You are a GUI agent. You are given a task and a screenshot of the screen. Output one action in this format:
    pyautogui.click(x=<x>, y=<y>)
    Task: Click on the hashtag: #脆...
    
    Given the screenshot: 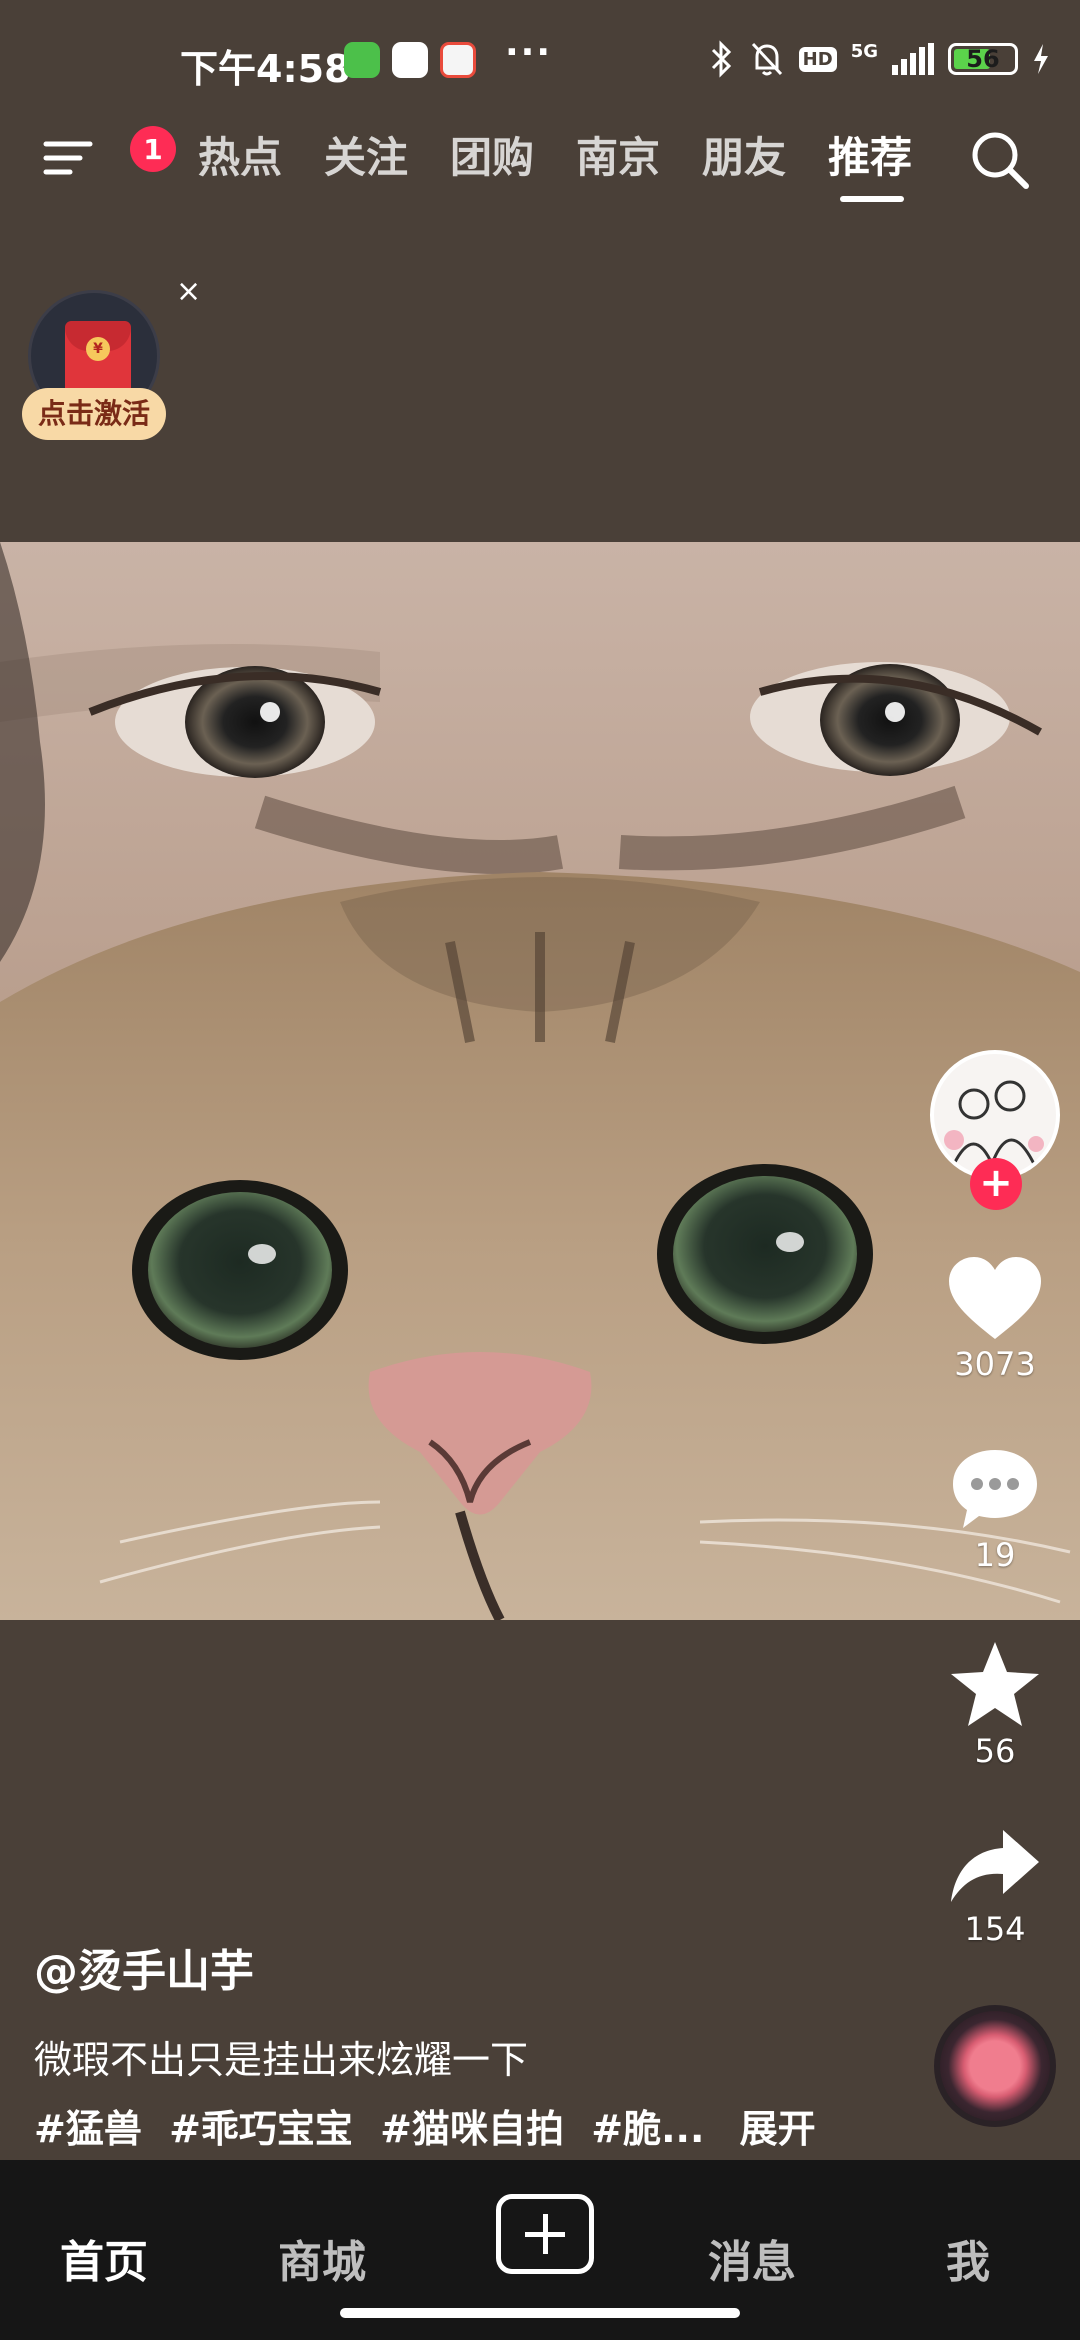 What is the action you would take?
    pyautogui.click(x=647, y=2129)
    